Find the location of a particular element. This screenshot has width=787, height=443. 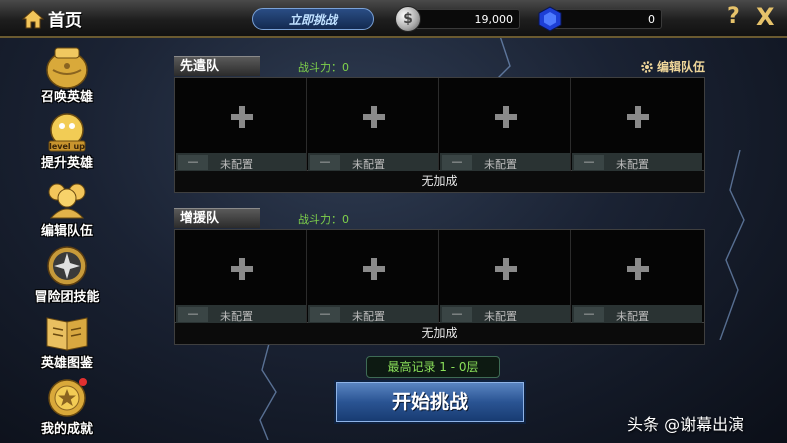

vanguard-title: 先遣队 is located at coordinates (217, 66).